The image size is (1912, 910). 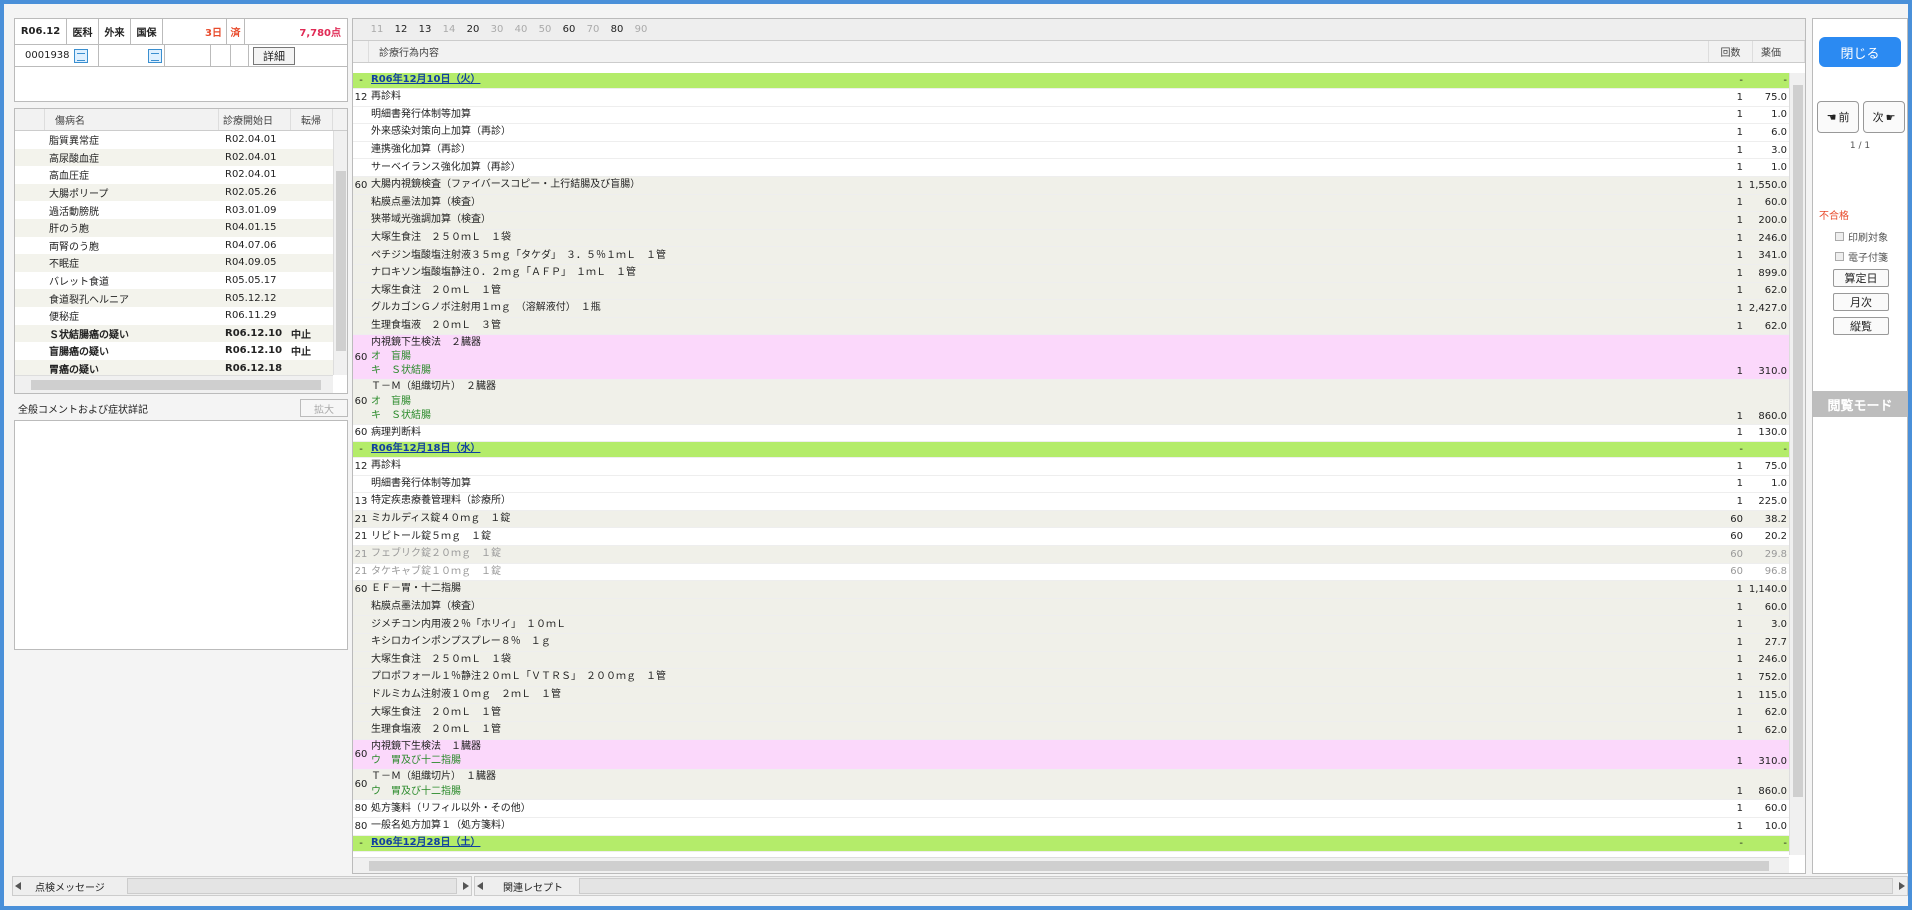 I want to click on content-row: 狭帯域光強調加算（検査） 1 200.0, so click(x=1071, y=221).